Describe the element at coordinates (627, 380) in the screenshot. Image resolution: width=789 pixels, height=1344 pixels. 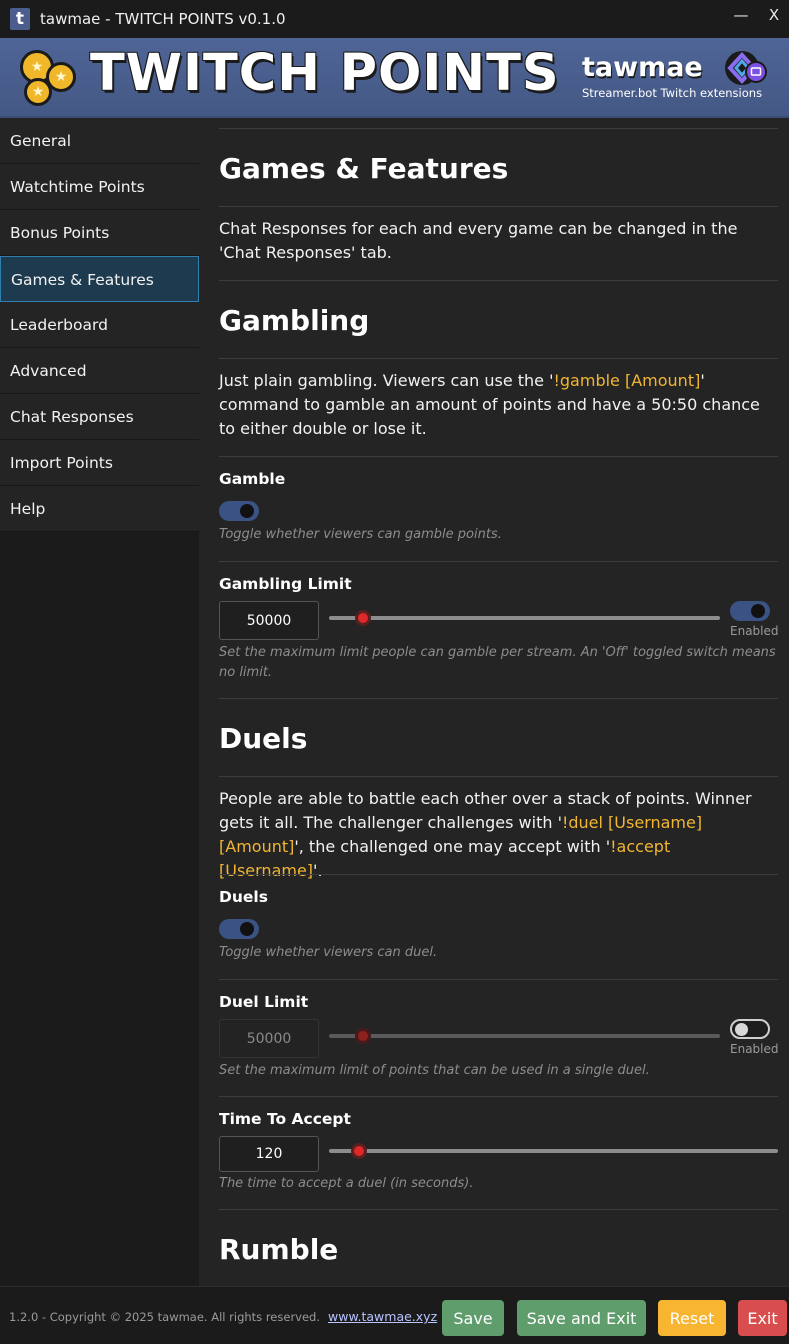
I see `gamble-command: !gamble [Amount]` at that location.